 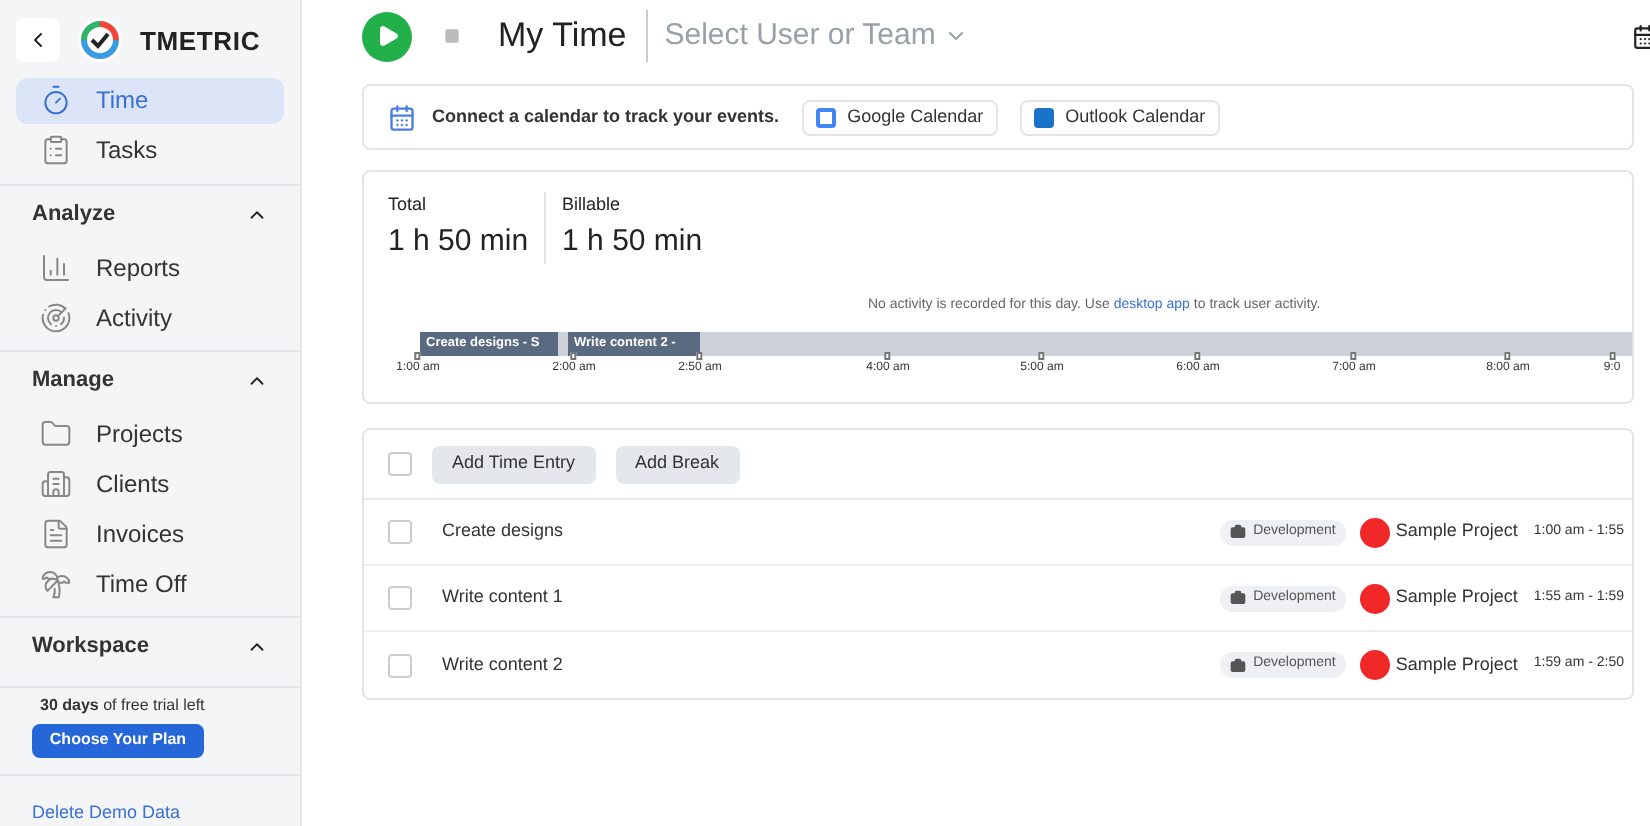 I want to click on play-button, so click(x=387, y=36).